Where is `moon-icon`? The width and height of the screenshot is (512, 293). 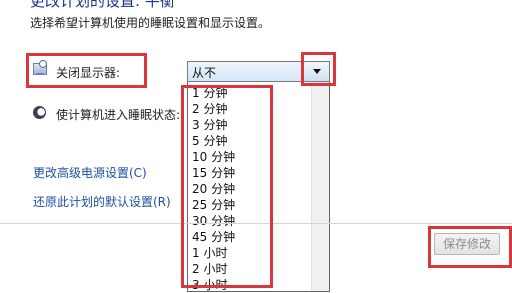 moon-icon is located at coordinates (39, 112).